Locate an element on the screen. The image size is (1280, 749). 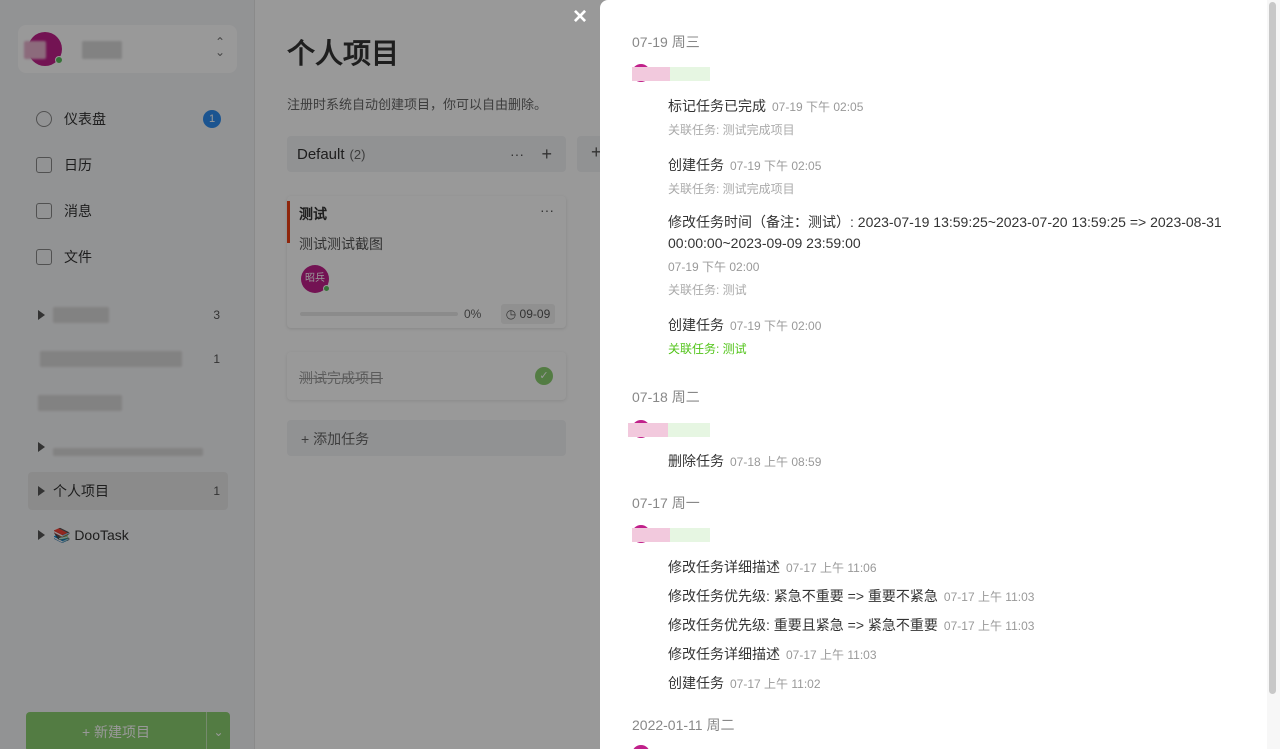
log-entry: 创建任务 07-19 下午 02:00 is located at coordinates (744, 325).